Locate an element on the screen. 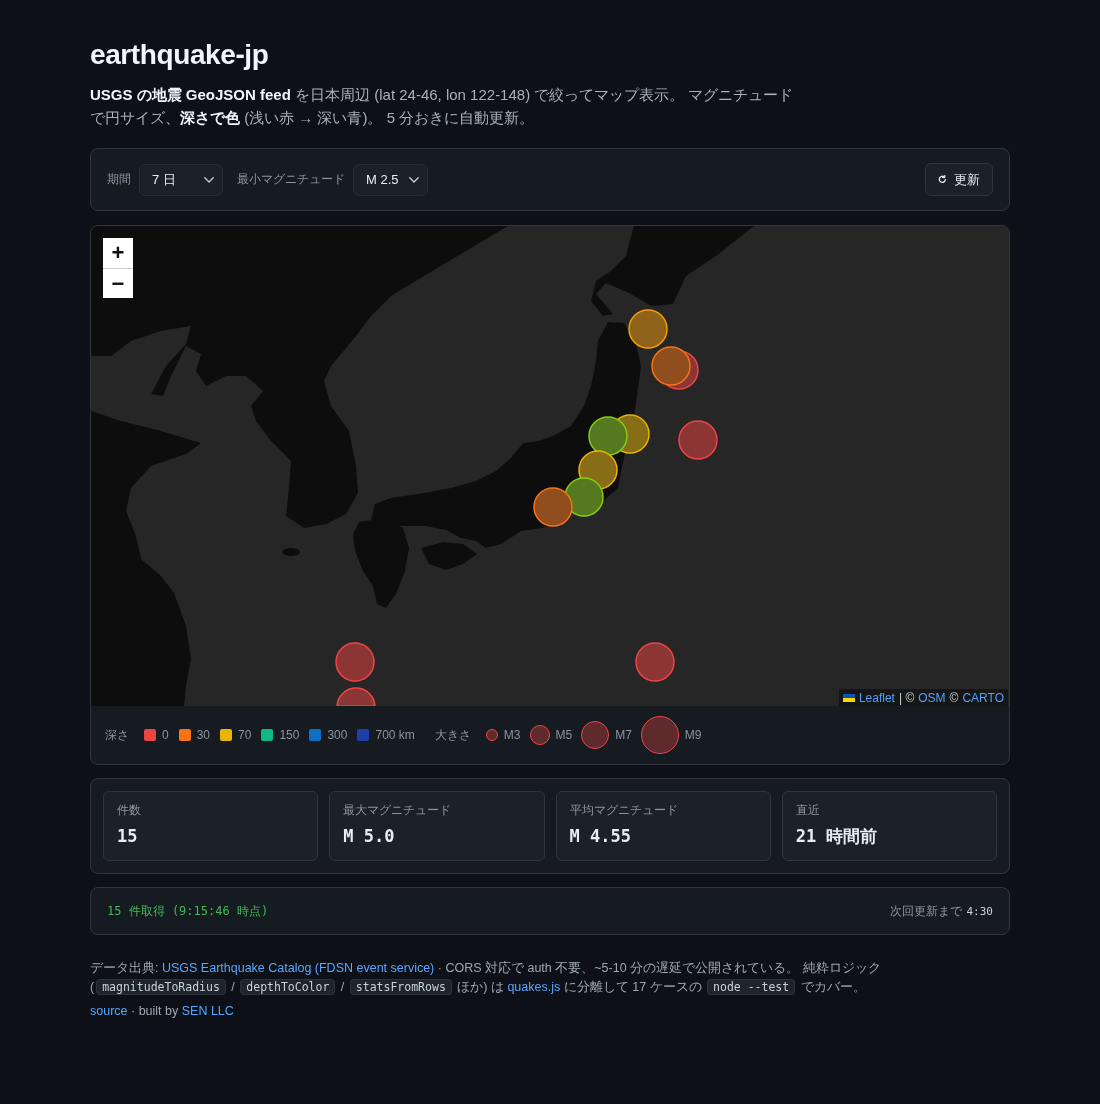 Image resolution: width=1100 pixels, height=1104 pixels. stat-value: M 4.55 is located at coordinates (600, 836).